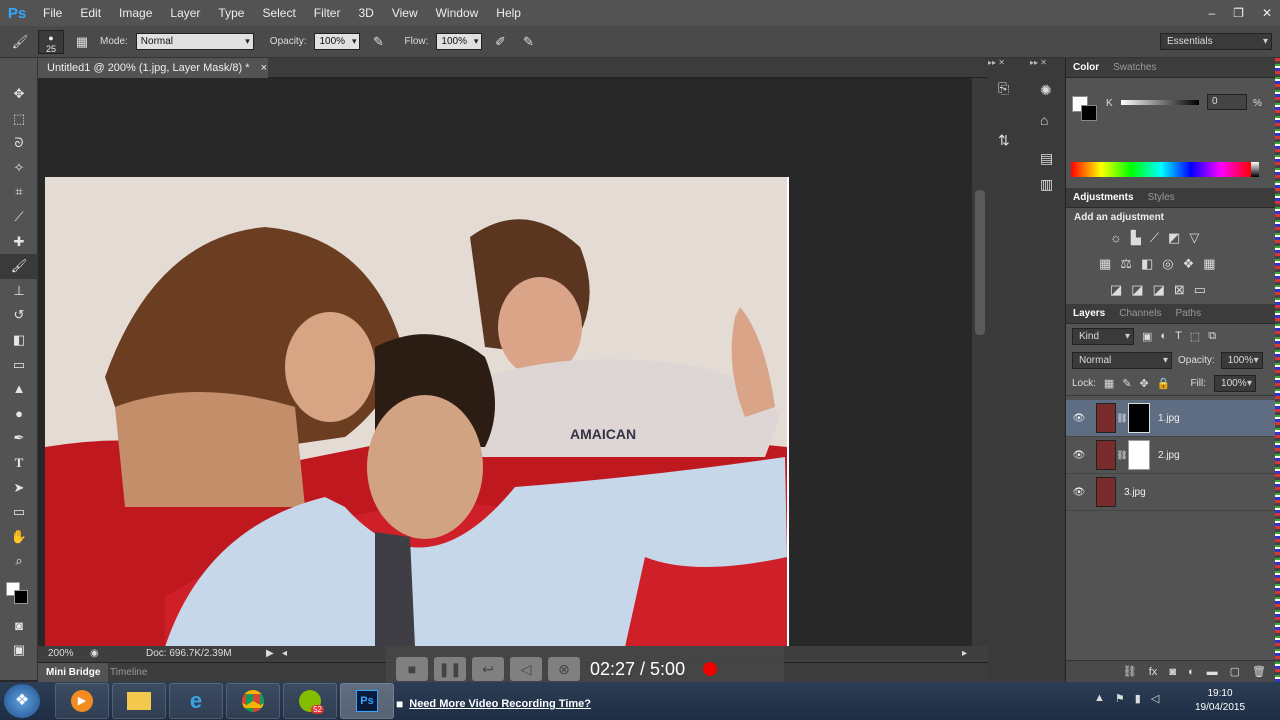 The image size is (1280, 720). What do you see at coordinates (1006, 64) in the screenshot?
I see `collapse-dock-icon: ▸▸ ✕` at bounding box center [1006, 64].